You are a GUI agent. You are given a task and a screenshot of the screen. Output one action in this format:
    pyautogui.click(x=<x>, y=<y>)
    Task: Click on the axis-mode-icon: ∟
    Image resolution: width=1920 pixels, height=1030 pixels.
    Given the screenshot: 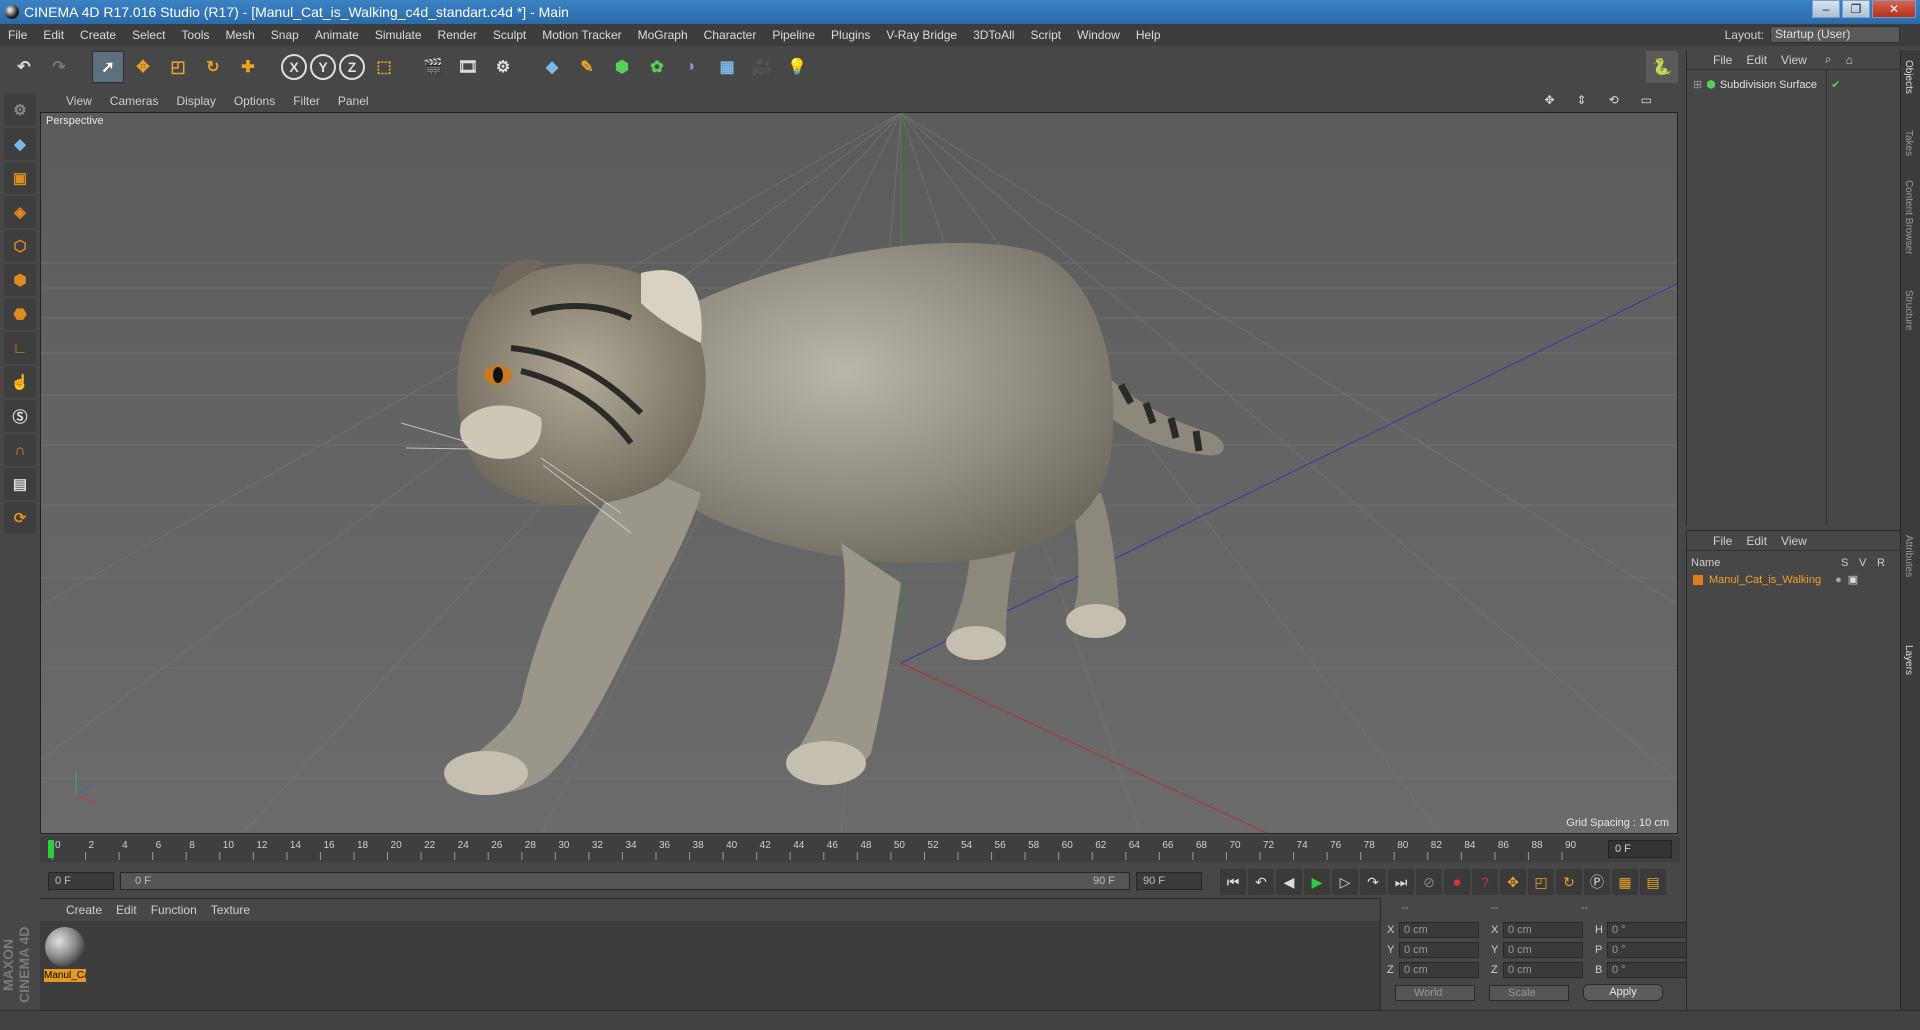 What is the action you would take?
    pyautogui.click(x=20, y=348)
    